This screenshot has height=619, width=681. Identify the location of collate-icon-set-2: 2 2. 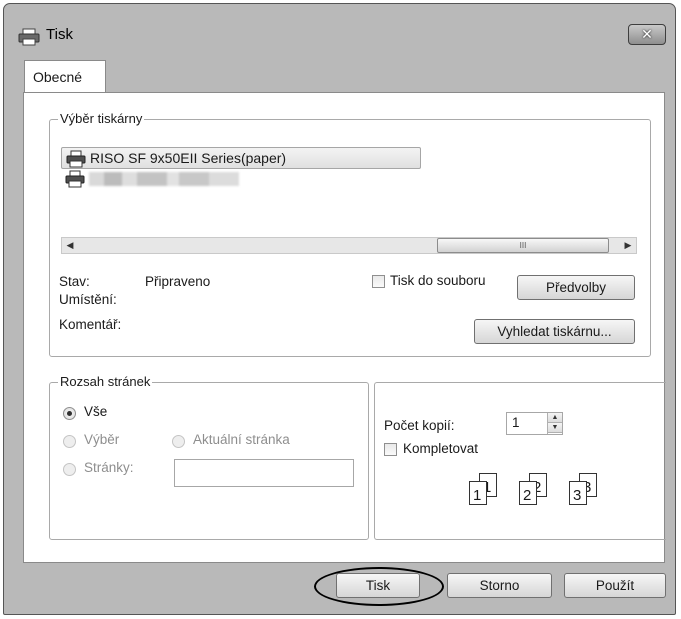
(534, 490).